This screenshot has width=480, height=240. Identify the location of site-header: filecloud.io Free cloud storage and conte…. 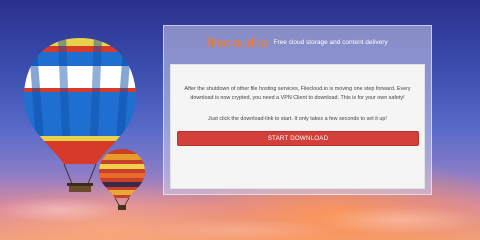
(297, 43).